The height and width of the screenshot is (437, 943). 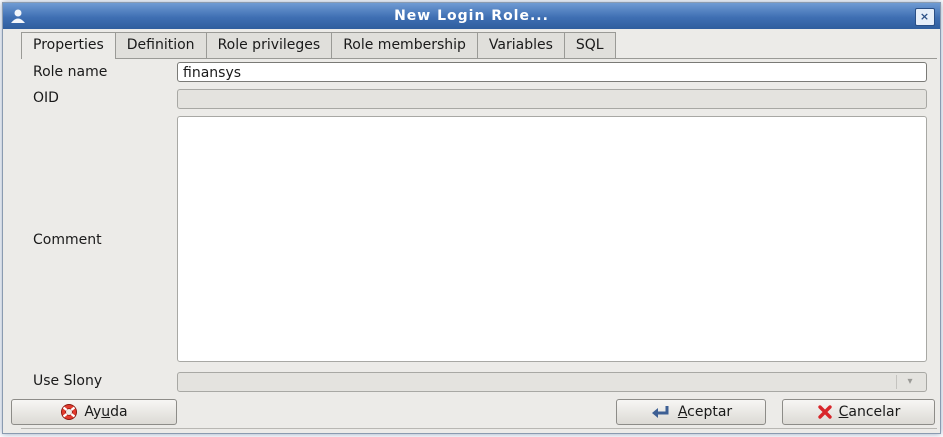 What do you see at coordinates (660, 412) in the screenshot?
I see `return-arrow-icon` at bounding box center [660, 412].